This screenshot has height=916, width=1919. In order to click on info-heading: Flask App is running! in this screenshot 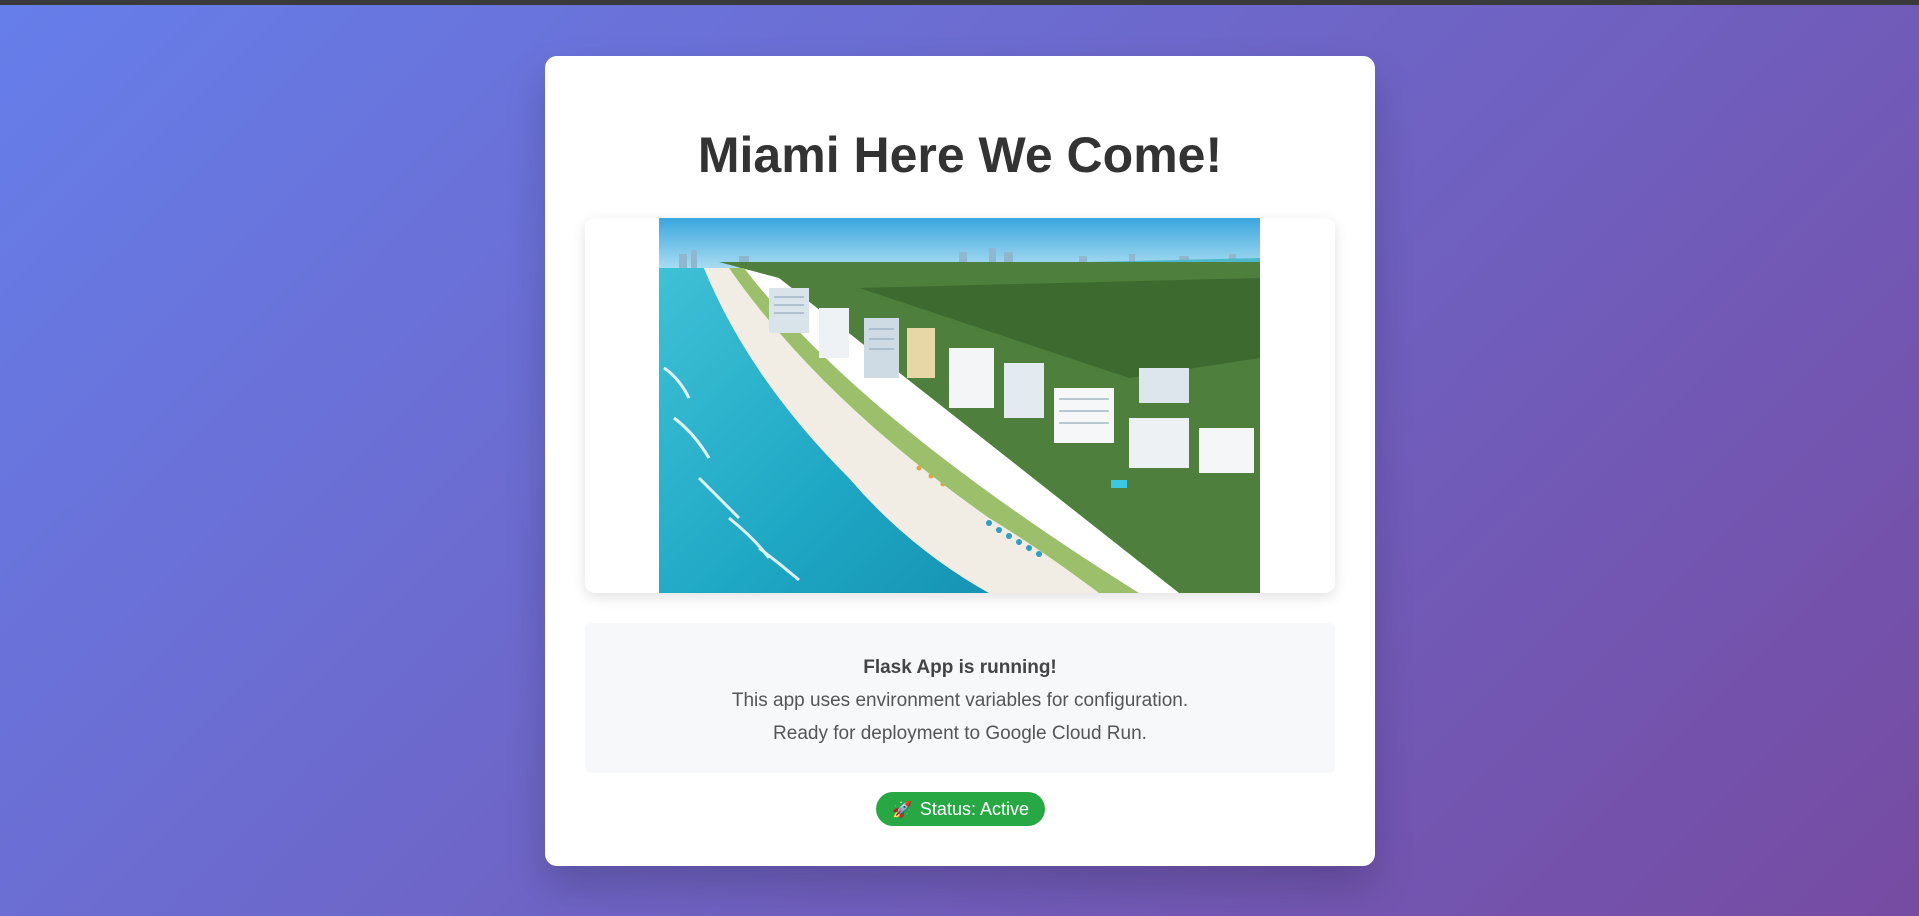, I will do `click(960, 667)`.